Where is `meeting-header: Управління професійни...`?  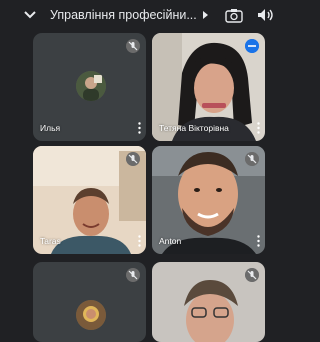 meeting-header: Управління професійни... is located at coordinates (137, 15).